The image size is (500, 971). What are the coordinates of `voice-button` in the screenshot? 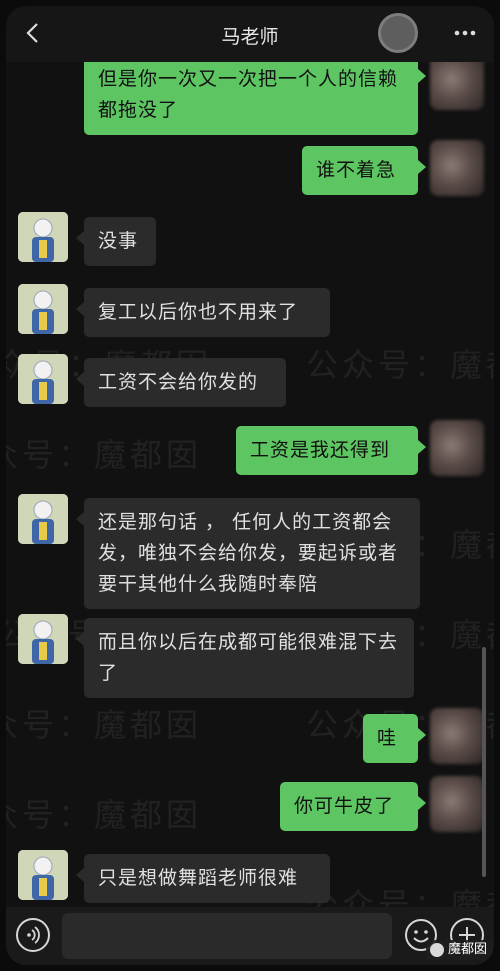 It's located at (33, 935).